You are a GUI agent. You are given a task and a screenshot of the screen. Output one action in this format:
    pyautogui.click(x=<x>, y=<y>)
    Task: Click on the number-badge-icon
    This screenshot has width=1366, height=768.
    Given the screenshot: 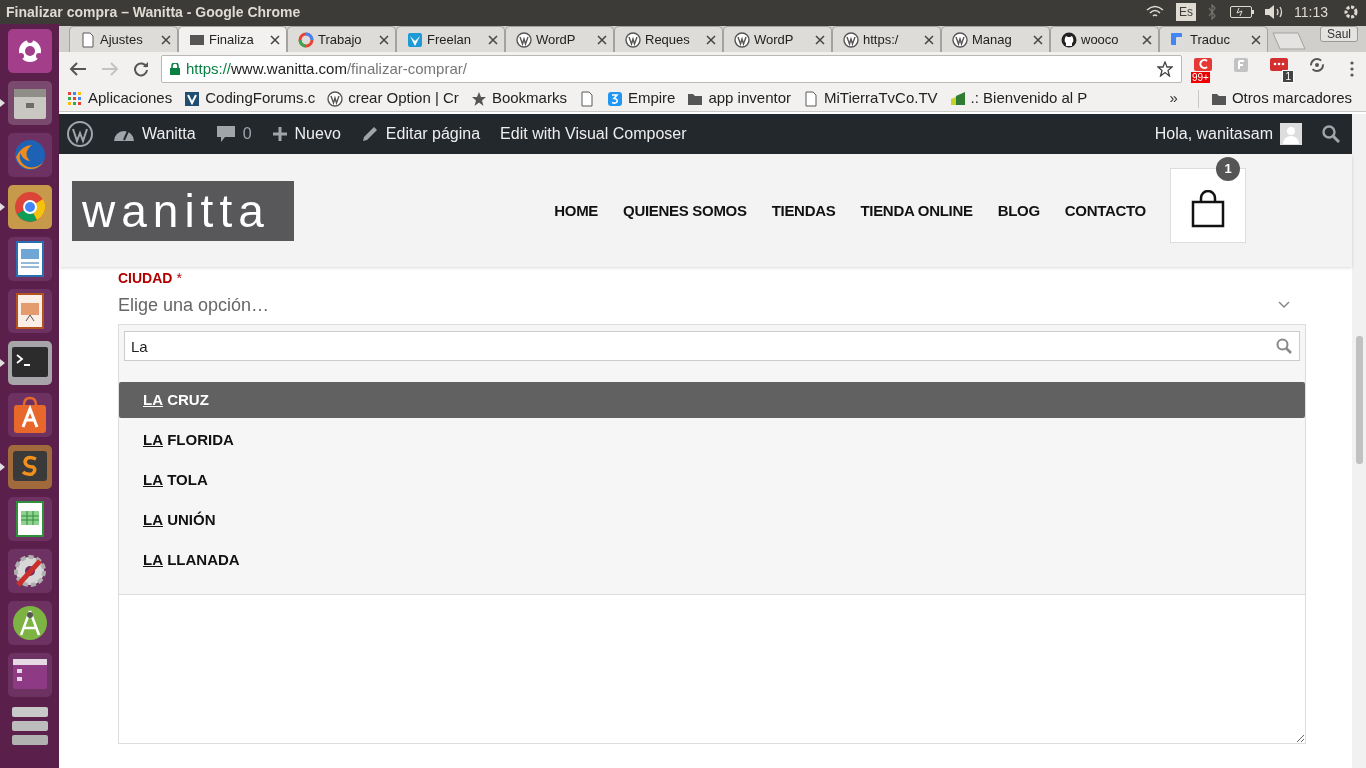 What is the action you would take?
    pyautogui.click(x=614, y=98)
    